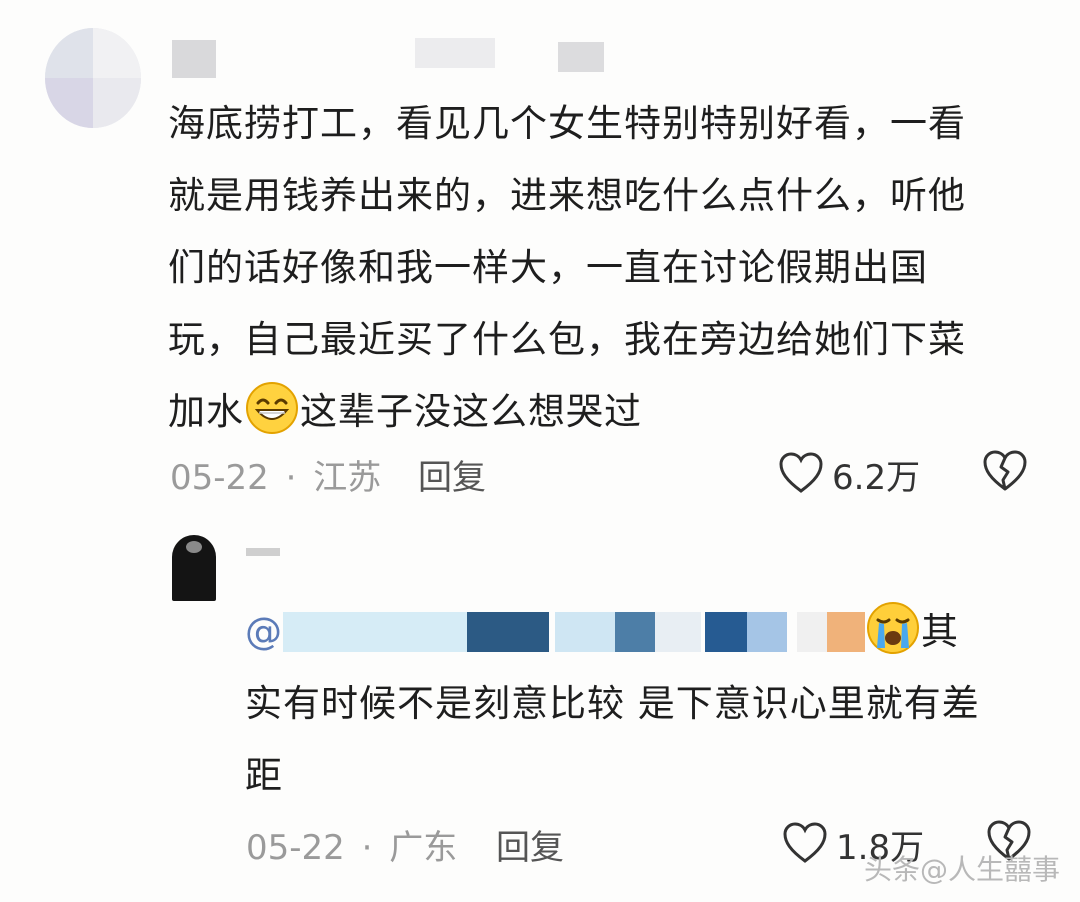 The image size is (1080, 902). What do you see at coordinates (530, 844) in the screenshot?
I see `reply-reply-button: 回复` at bounding box center [530, 844].